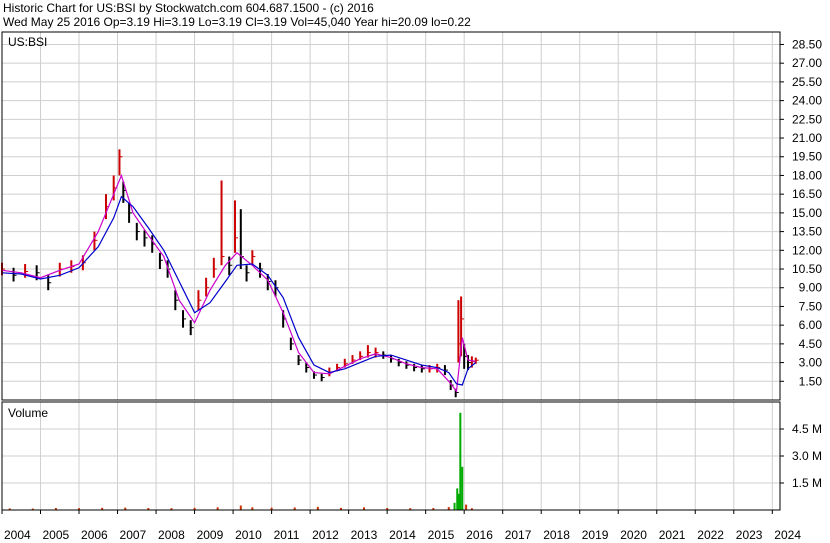  Describe the element at coordinates (133, 535) in the screenshot. I see `x-tick-label: 2007` at that location.